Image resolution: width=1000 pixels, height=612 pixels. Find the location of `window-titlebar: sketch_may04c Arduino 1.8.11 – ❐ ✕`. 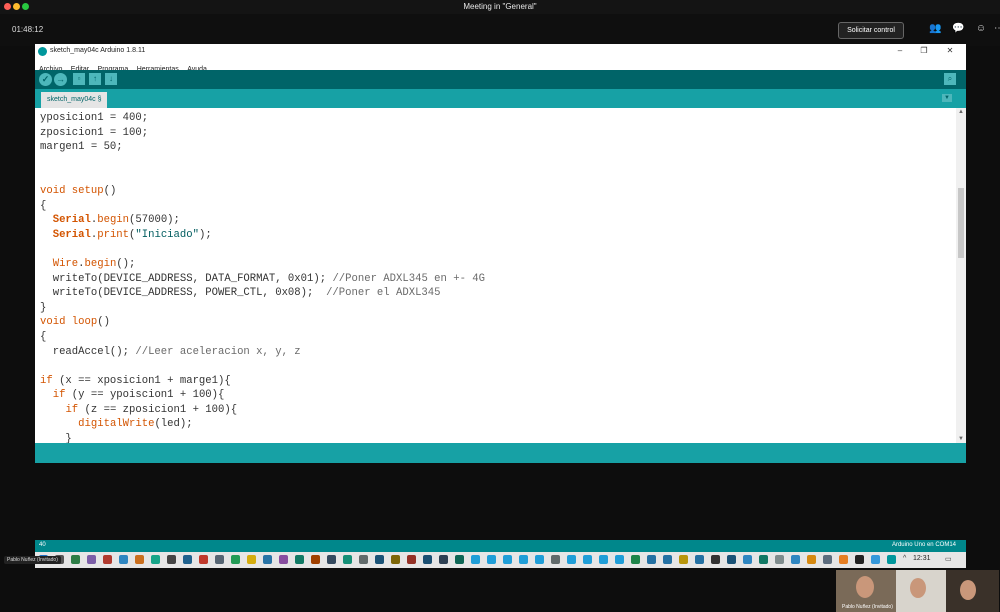

window-titlebar: sketch_may04c Arduino 1.8.11 – ❐ ✕ is located at coordinates (500, 51).